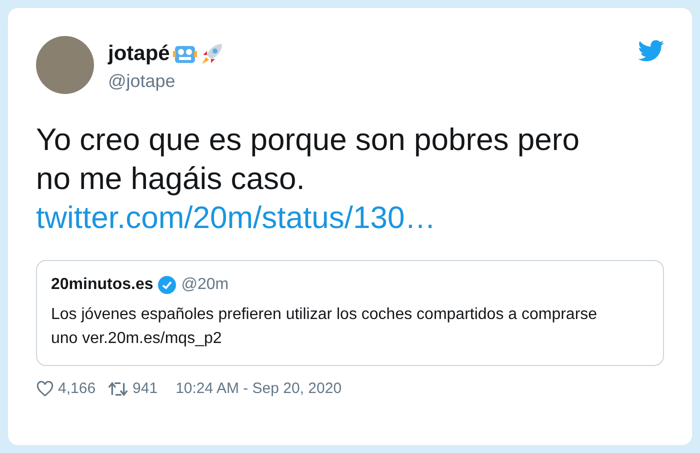  Describe the element at coordinates (102, 285) in the screenshot. I see `quoted-author-name: 20minutos.es` at that location.